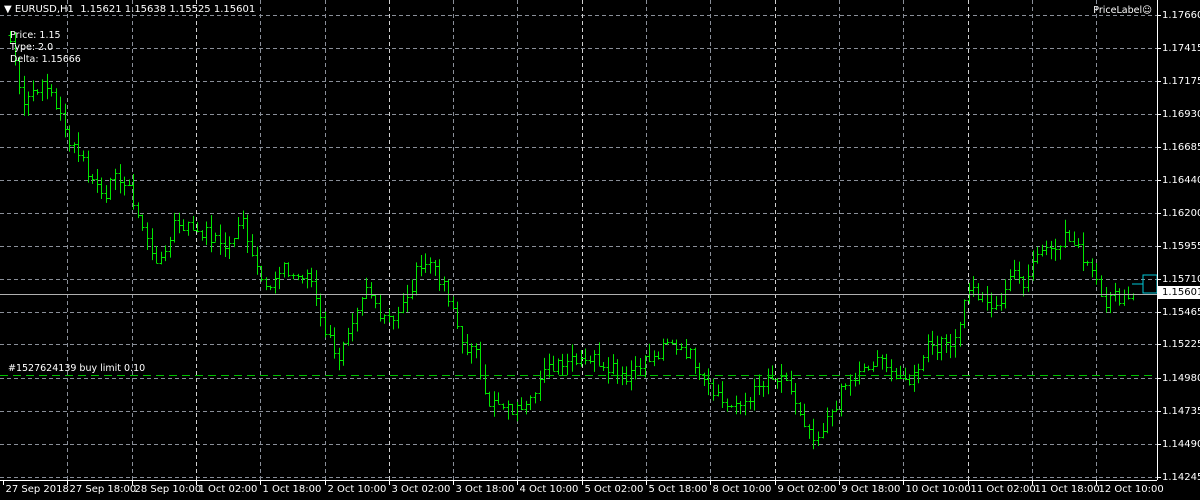  What do you see at coordinates (1179, 292) in the screenshot?
I see `current-price-label: 1.15601` at bounding box center [1179, 292].